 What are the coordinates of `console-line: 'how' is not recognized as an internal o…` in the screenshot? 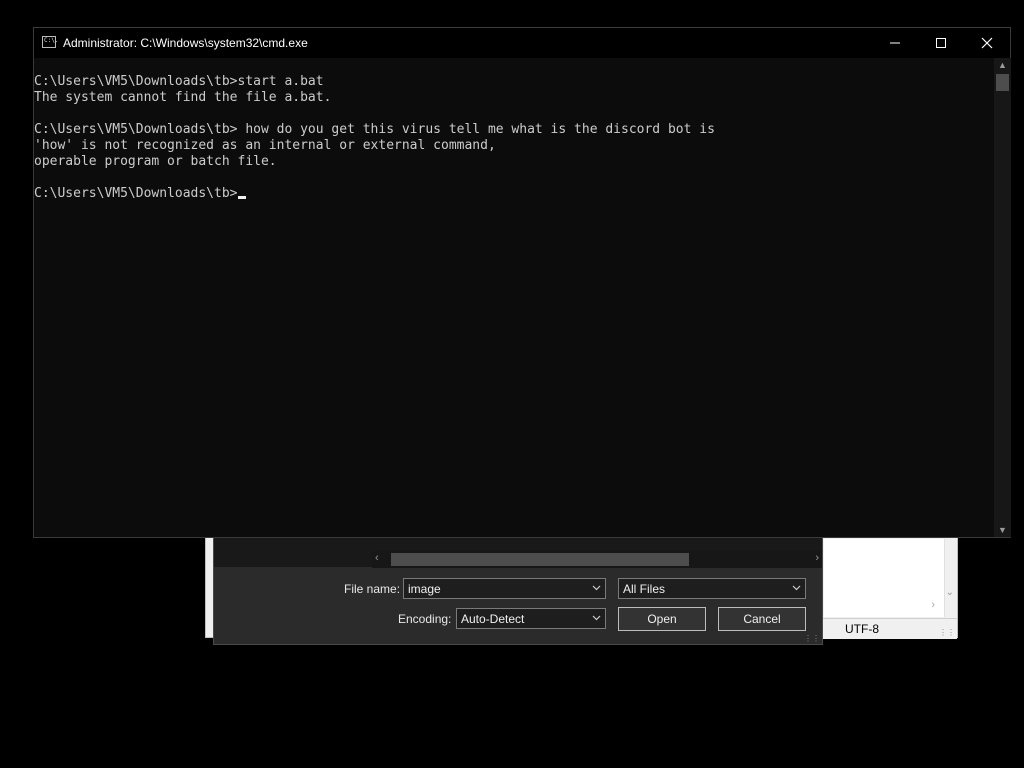 It's located at (265, 145).